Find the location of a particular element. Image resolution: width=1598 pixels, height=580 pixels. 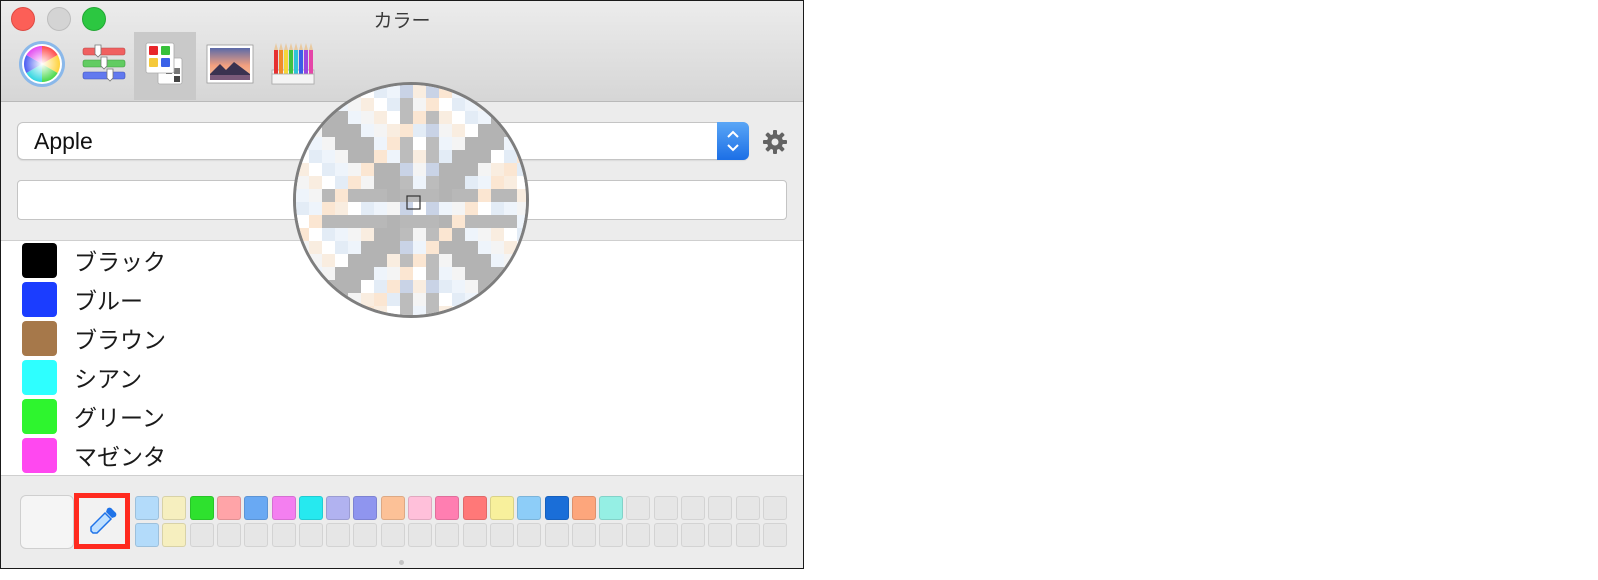

palette-popup-value: Apple is located at coordinates (63, 141).